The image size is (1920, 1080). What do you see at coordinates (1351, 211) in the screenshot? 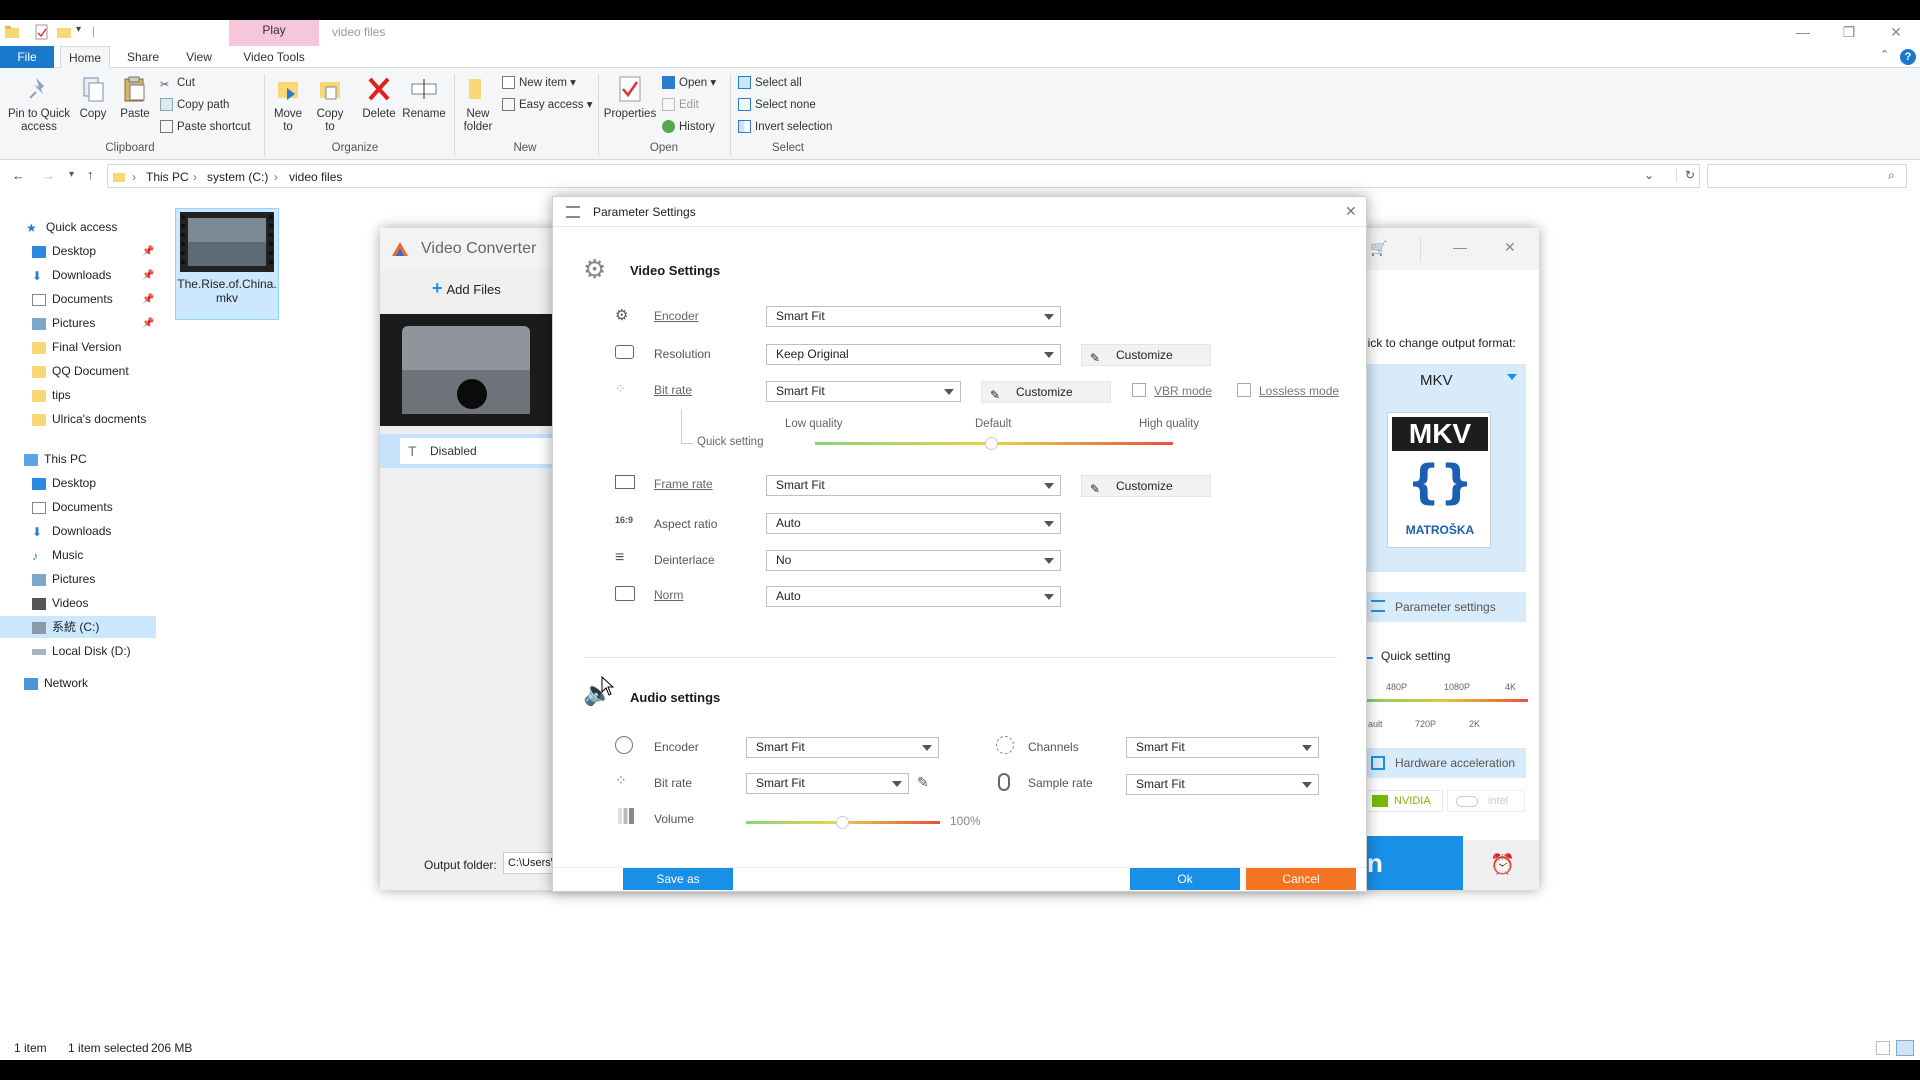
I see `dialog-close-button: ✕` at bounding box center [1351, 211].